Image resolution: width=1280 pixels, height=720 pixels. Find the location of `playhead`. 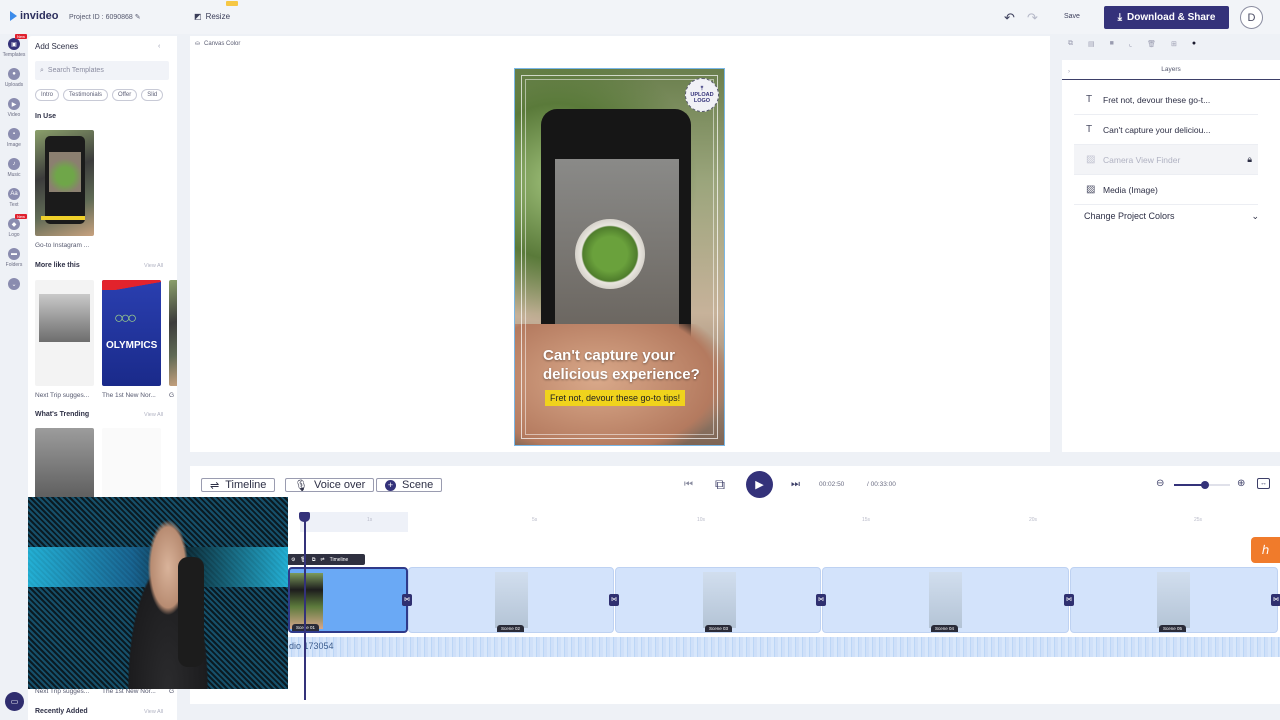

playhead is located at coordinates (305, 607).